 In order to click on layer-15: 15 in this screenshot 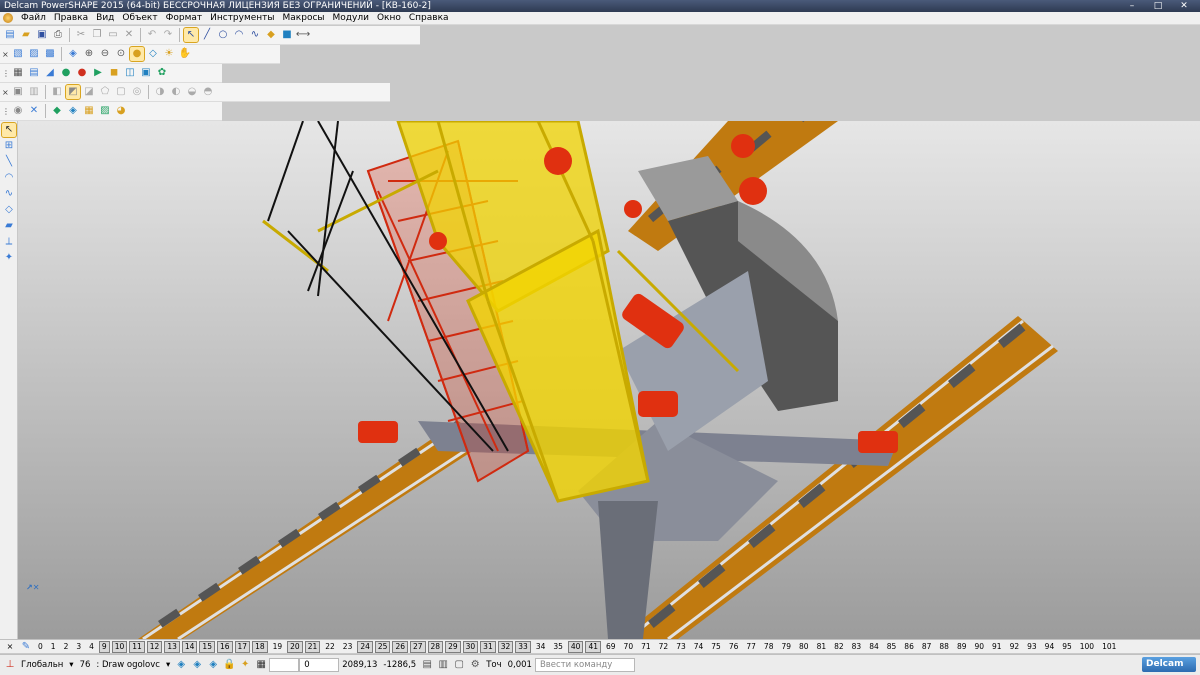, I will do `click(207, 646)`.